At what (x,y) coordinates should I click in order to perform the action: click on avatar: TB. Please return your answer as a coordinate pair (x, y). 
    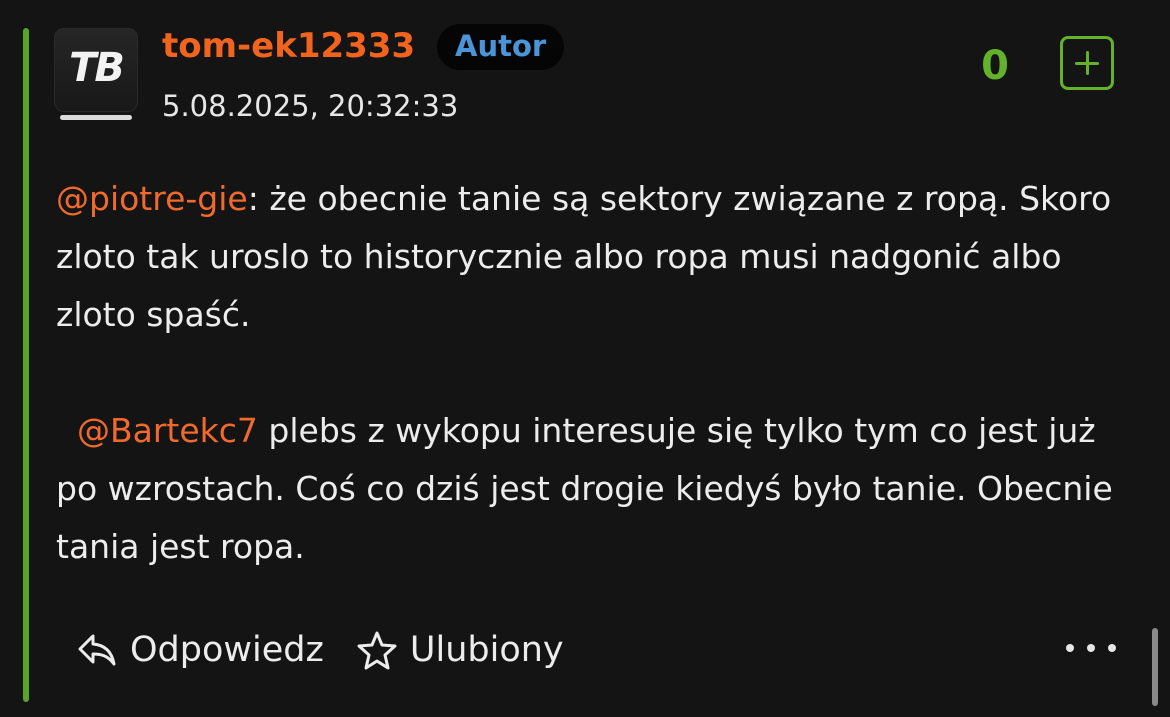
    Looking at the image, I should click on (96, 74).